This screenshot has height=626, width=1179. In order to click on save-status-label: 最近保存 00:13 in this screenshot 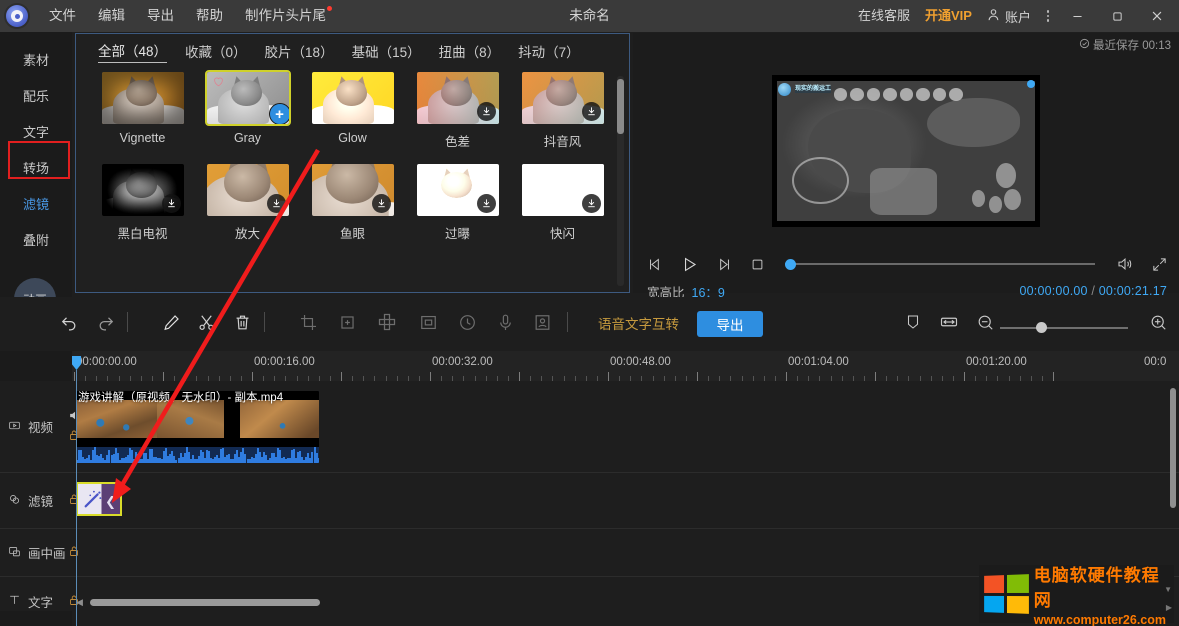, I will do `click(1132, 46)`.